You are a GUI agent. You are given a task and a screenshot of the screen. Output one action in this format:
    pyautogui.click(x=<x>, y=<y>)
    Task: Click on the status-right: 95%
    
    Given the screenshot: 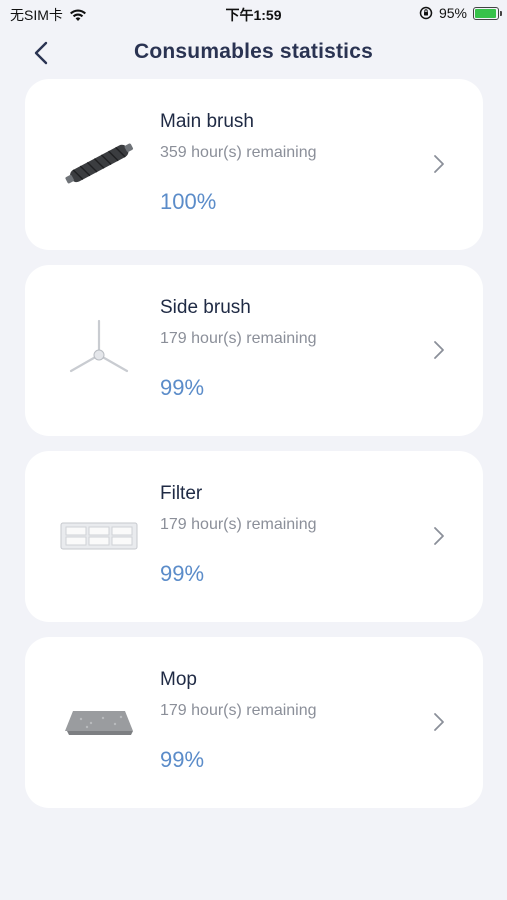 What is the action you would take?
    pyautogui.click(x=460, y=13)
    